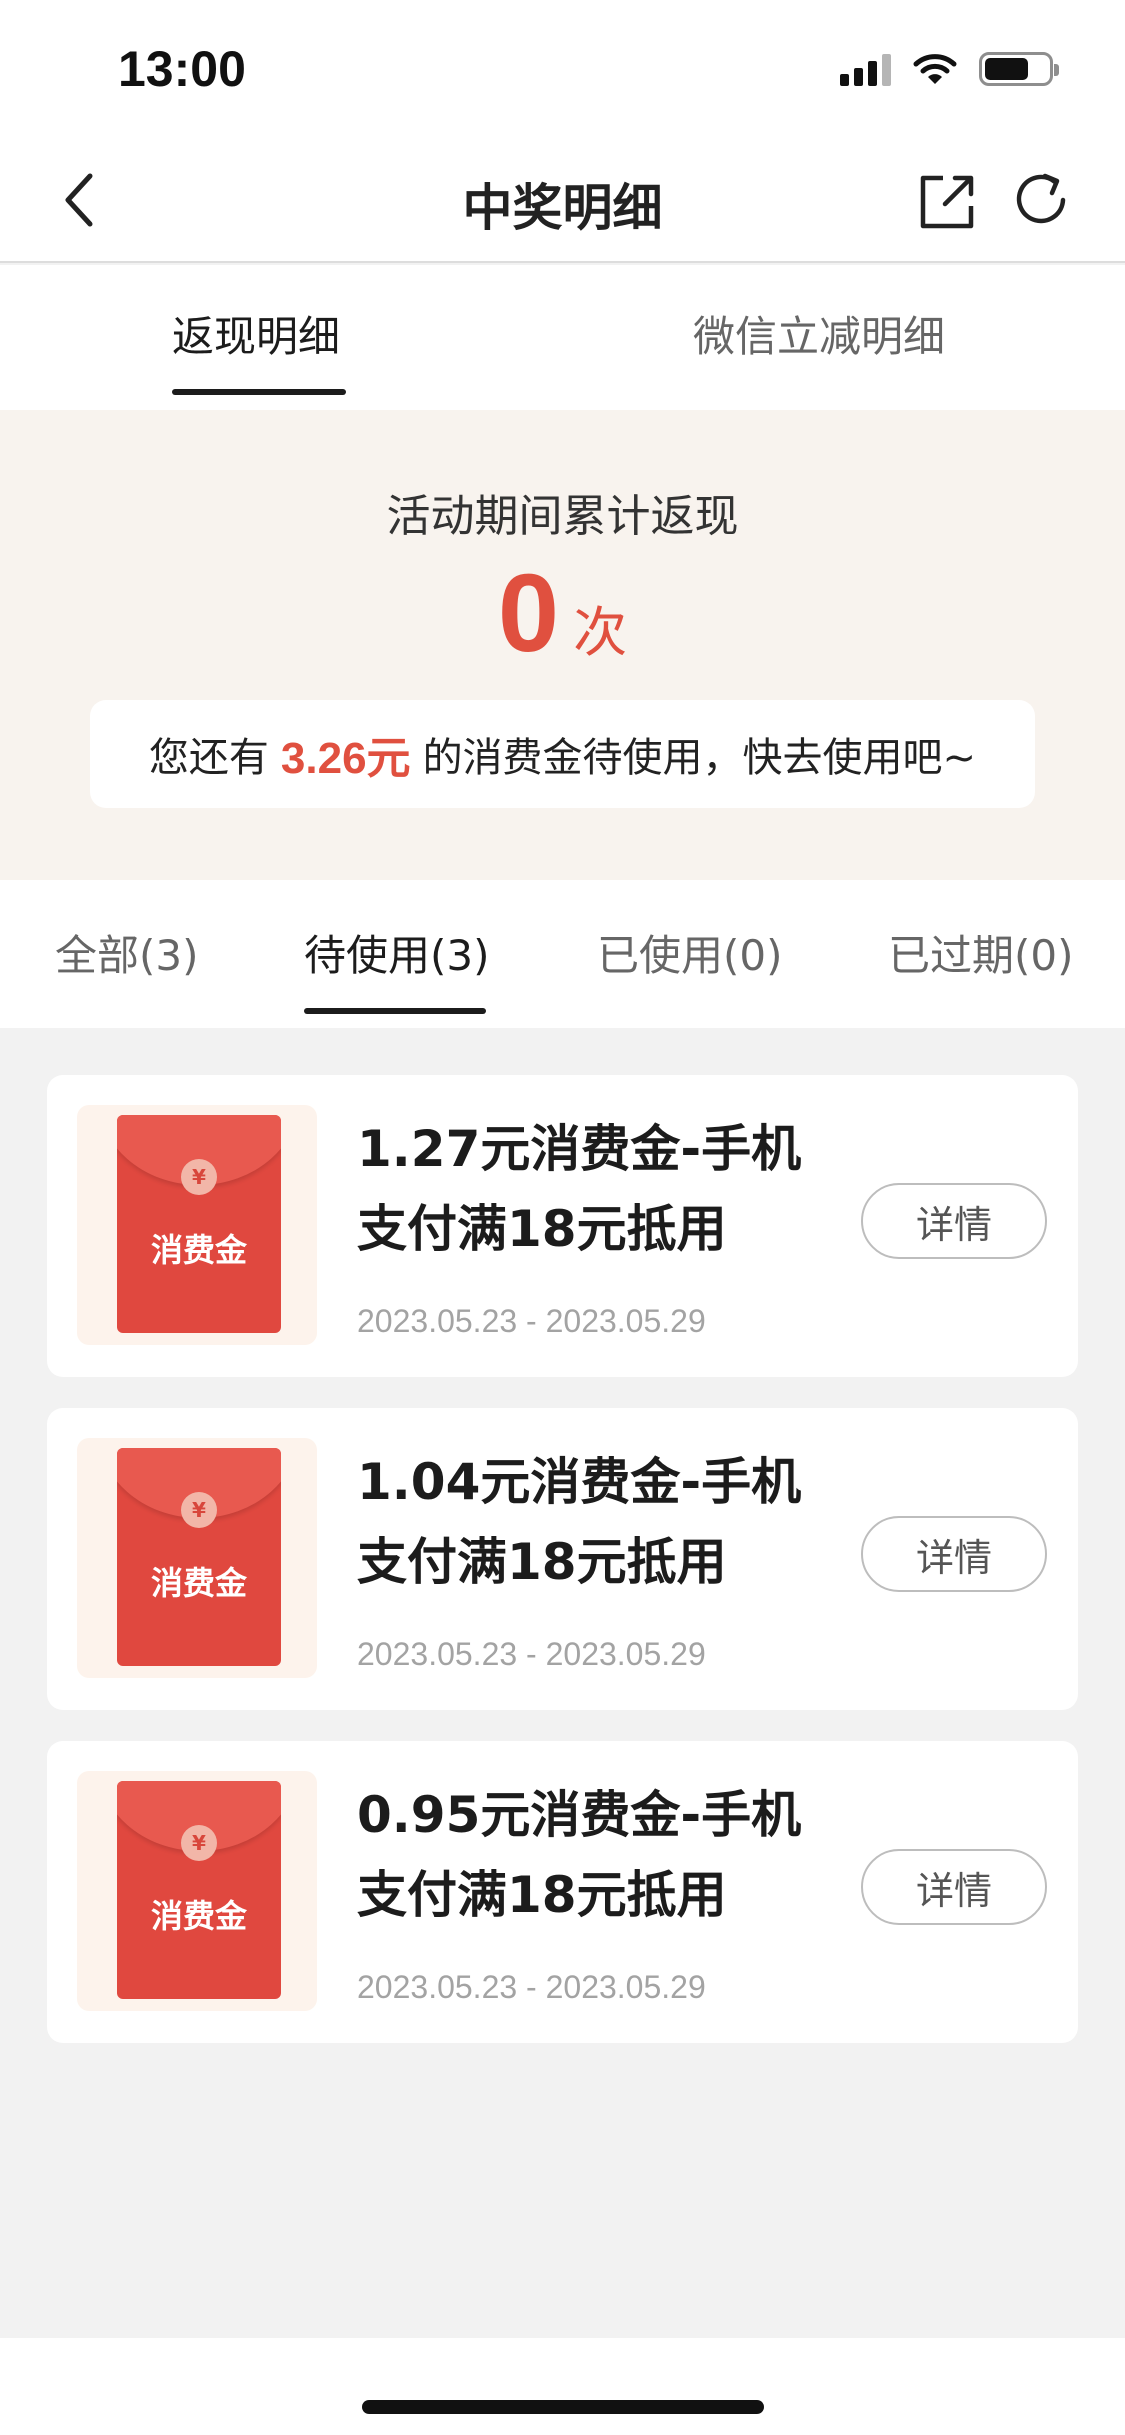  Describe the element at coordinates (562, 2386) in the screenshot. I see `bottom-bar` at that location.